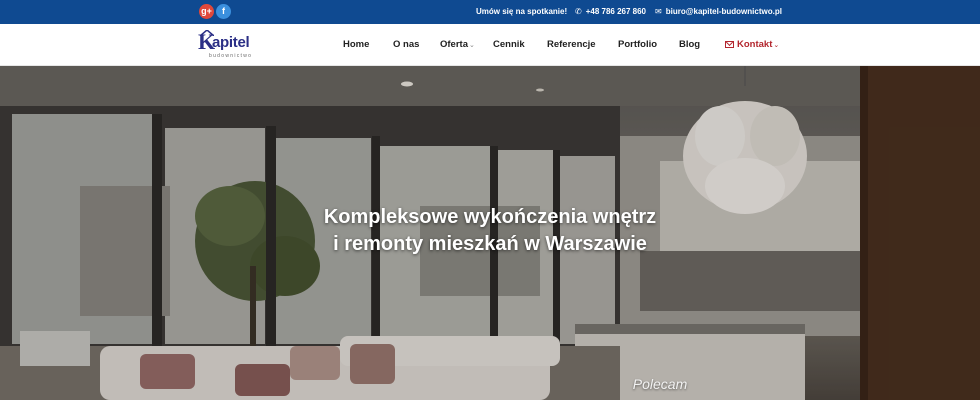  I want to click on meeting-link: Umów się na spotkanie!, so click(521, 12).